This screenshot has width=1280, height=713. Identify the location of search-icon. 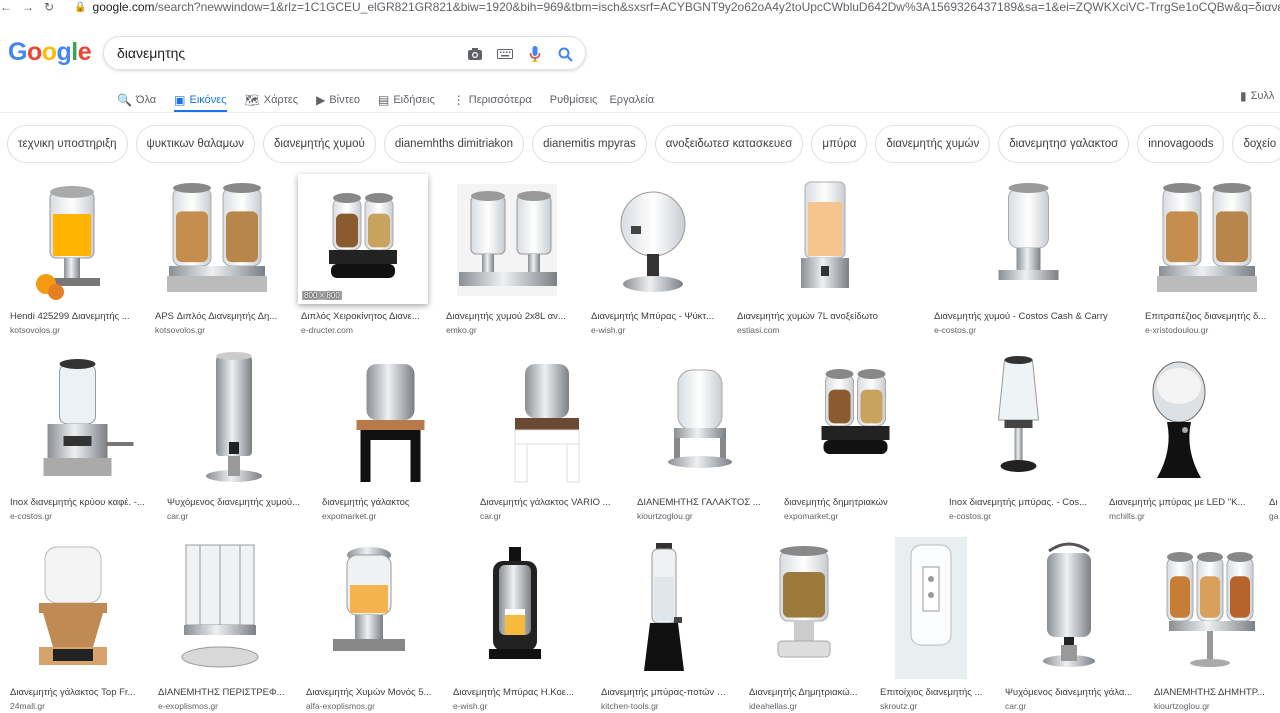
(565, 54).